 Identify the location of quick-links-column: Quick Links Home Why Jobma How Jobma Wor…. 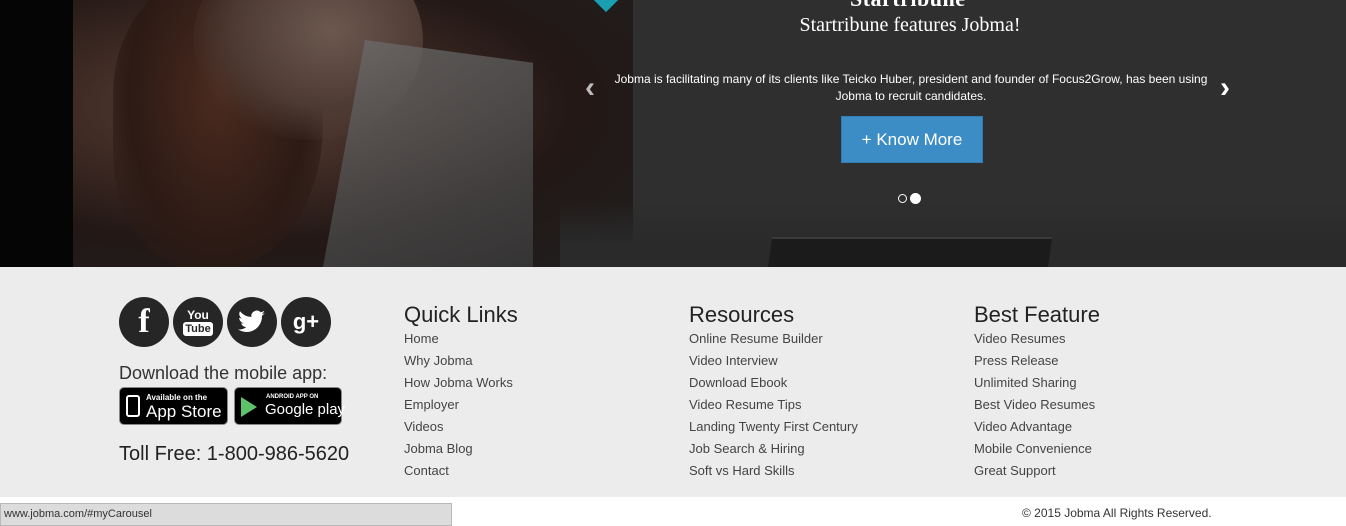
(461, 392).